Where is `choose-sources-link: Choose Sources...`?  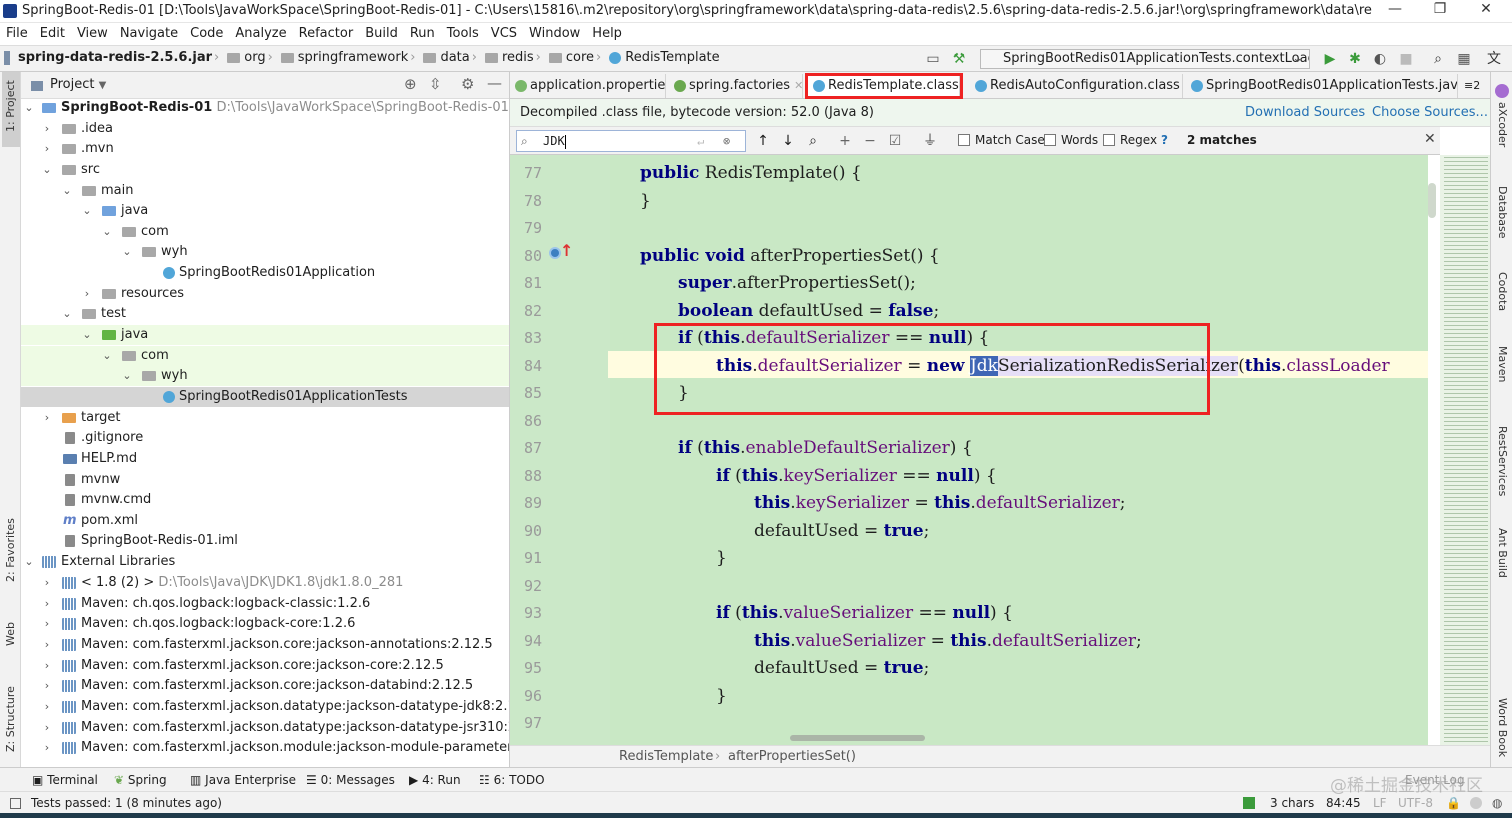
choose-sources-link: Choose Sources... is located at coordinates (1430, 113).